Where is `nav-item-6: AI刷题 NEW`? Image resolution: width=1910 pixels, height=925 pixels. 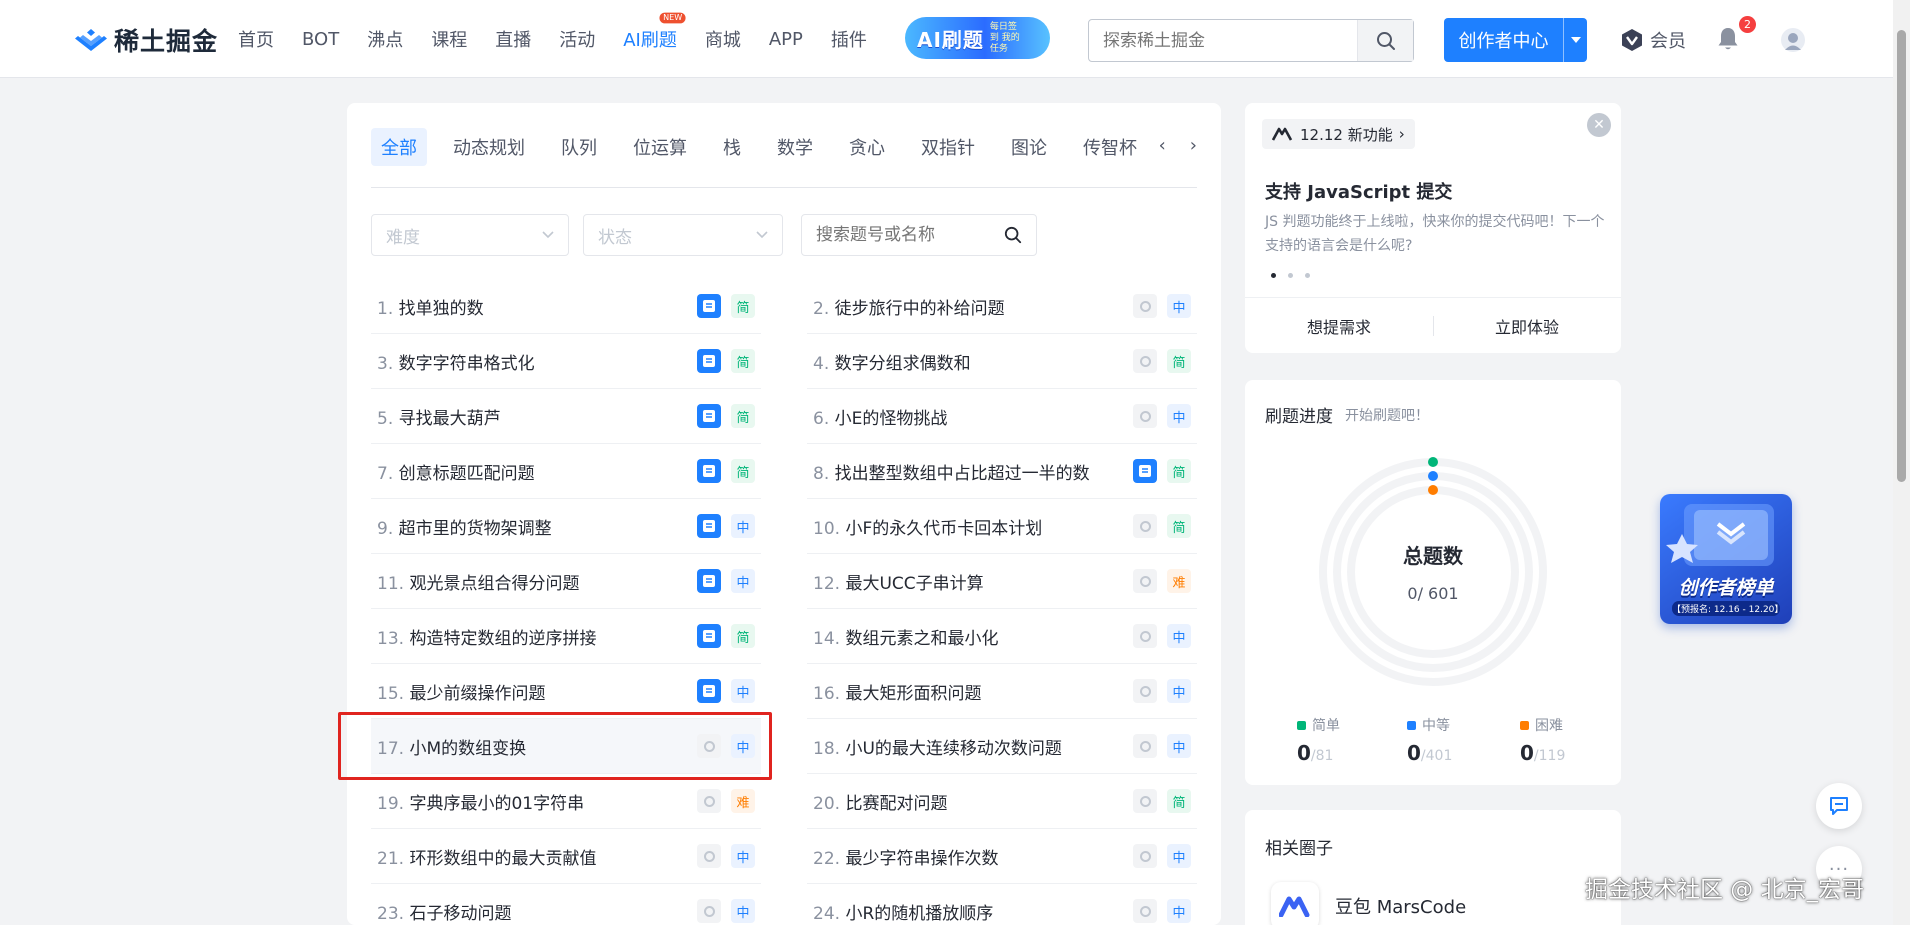
nav-item-6: AI刷题 NEW is located at coordinates (654, 32).